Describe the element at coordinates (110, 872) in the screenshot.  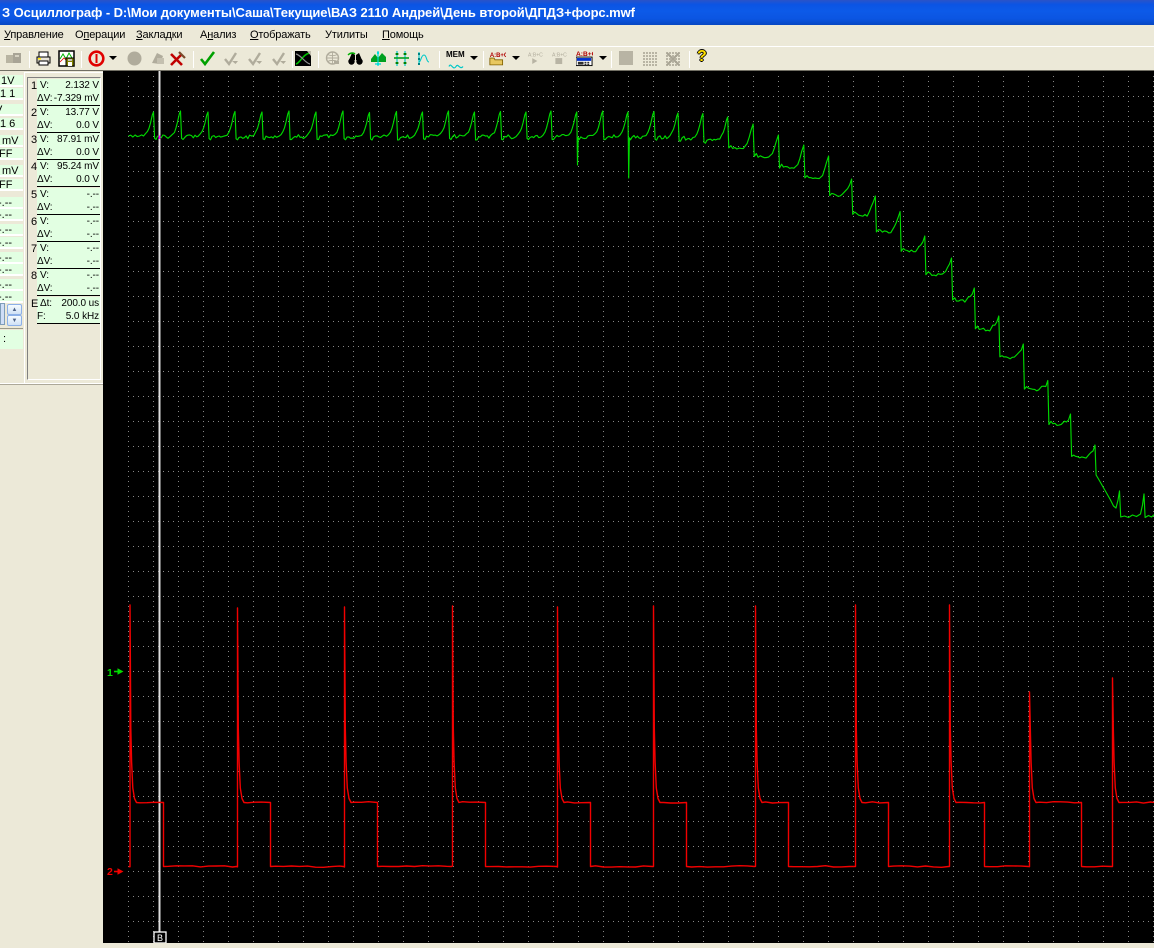
I see `svg-text: 2` at that location.